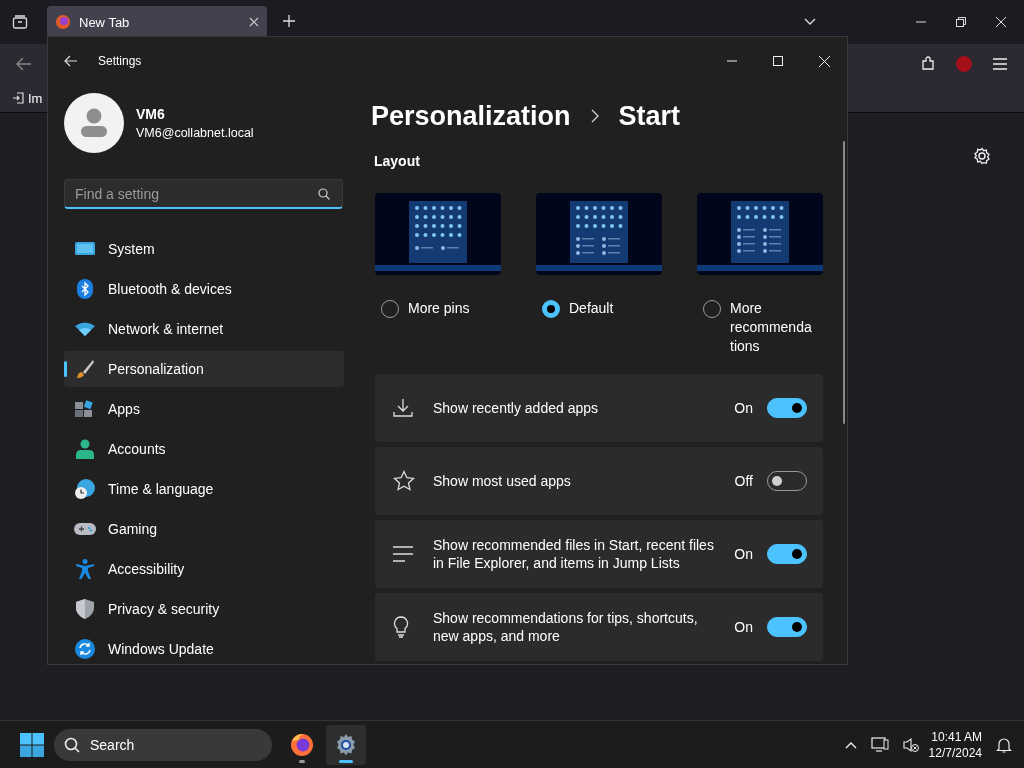 The height and width of the screenshot is (768, 1024). I want to click on sync-icon, so click(85, 649).